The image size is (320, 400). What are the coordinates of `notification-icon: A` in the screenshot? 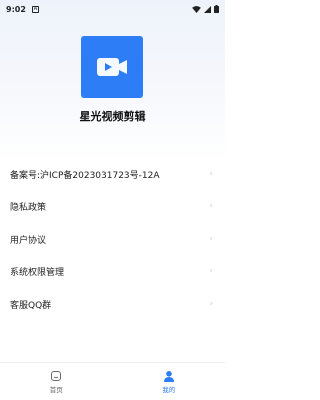 It's located at (35, 9).